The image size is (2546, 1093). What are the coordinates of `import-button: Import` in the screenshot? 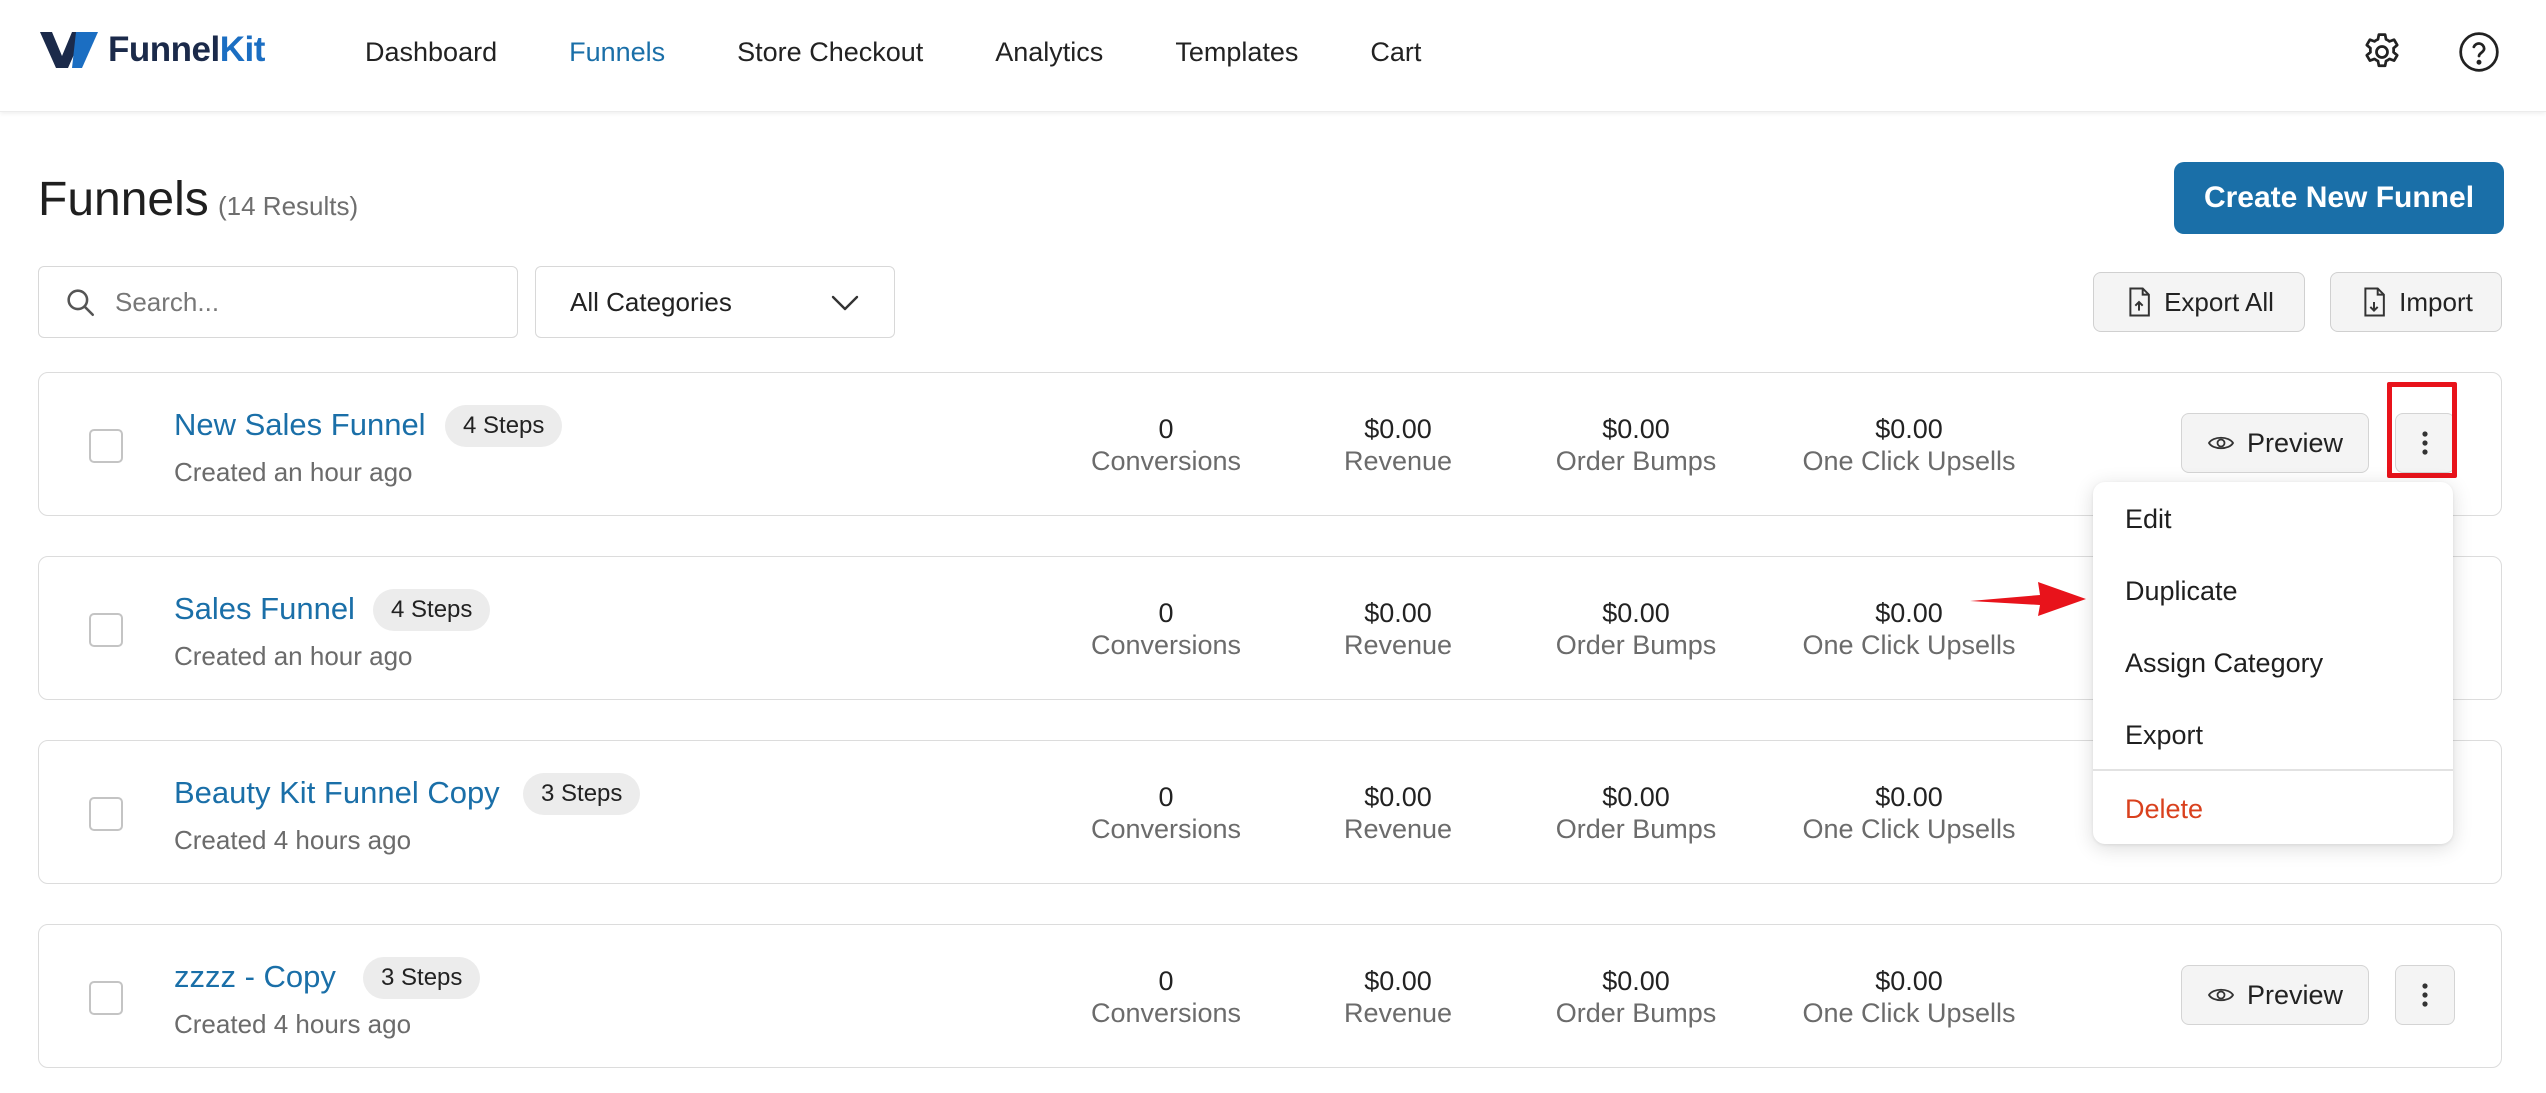 It's located at (2416, 302).